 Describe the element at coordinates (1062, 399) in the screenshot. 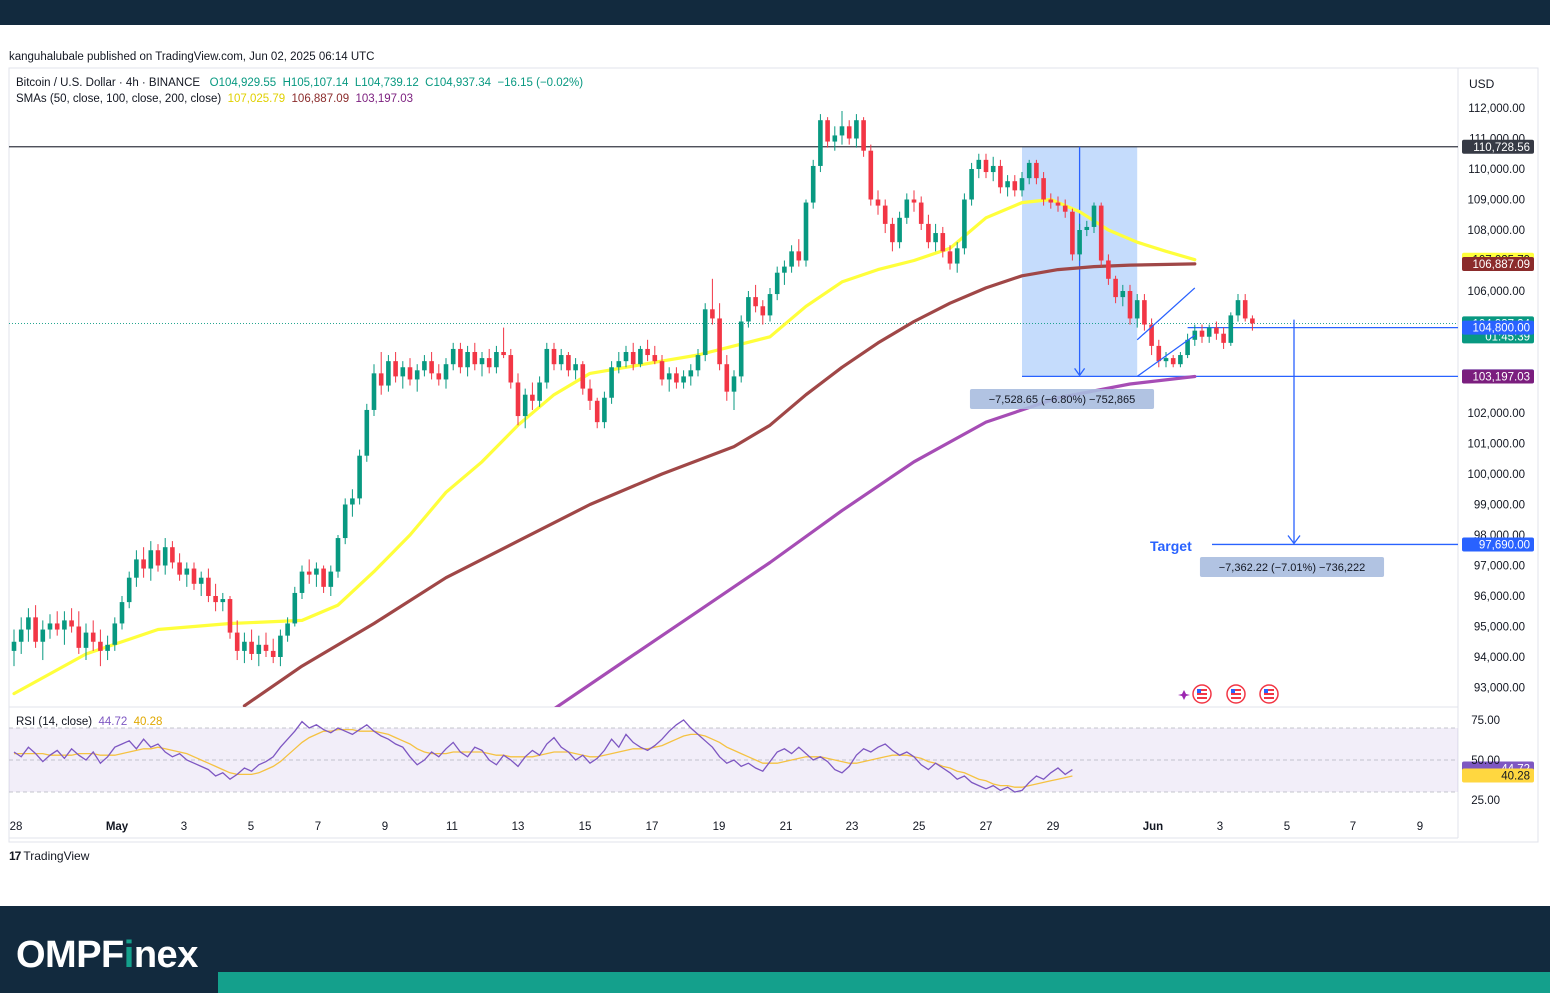

I see `measure-label-1: −7,528.65 (−6.80%) −752,865` at that location.